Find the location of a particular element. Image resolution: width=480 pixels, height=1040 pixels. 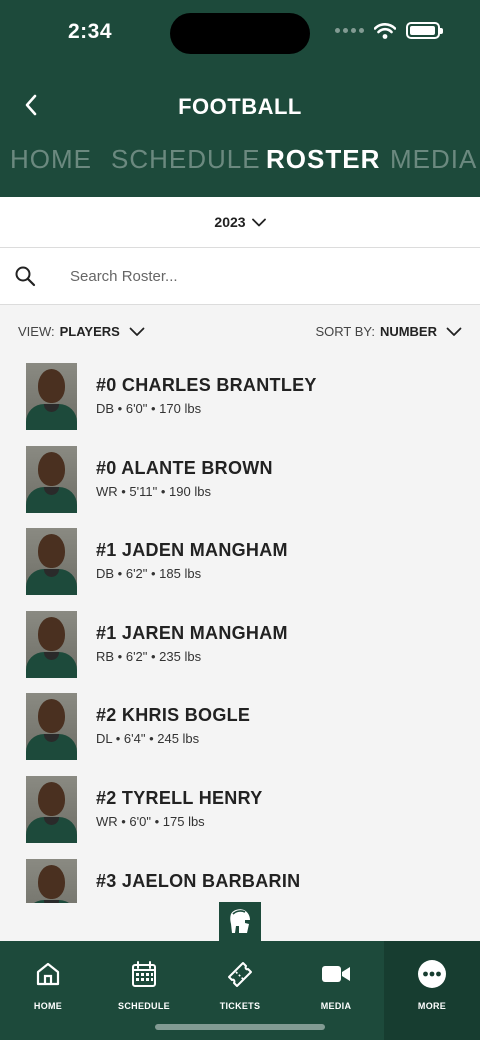

filter-row: VIEW: PLAYERS SORT BY: NUMBER is located at coordinates (240, 334).